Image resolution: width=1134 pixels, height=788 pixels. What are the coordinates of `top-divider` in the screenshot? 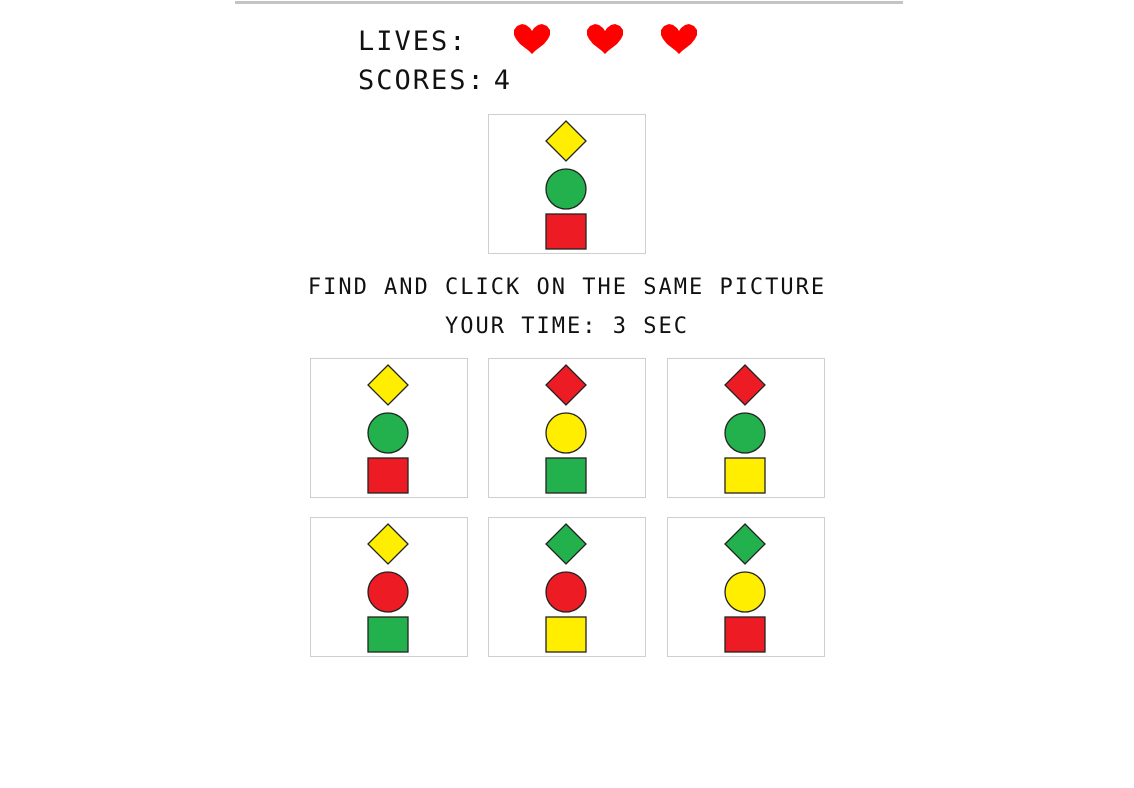 It's located at (569, 2).